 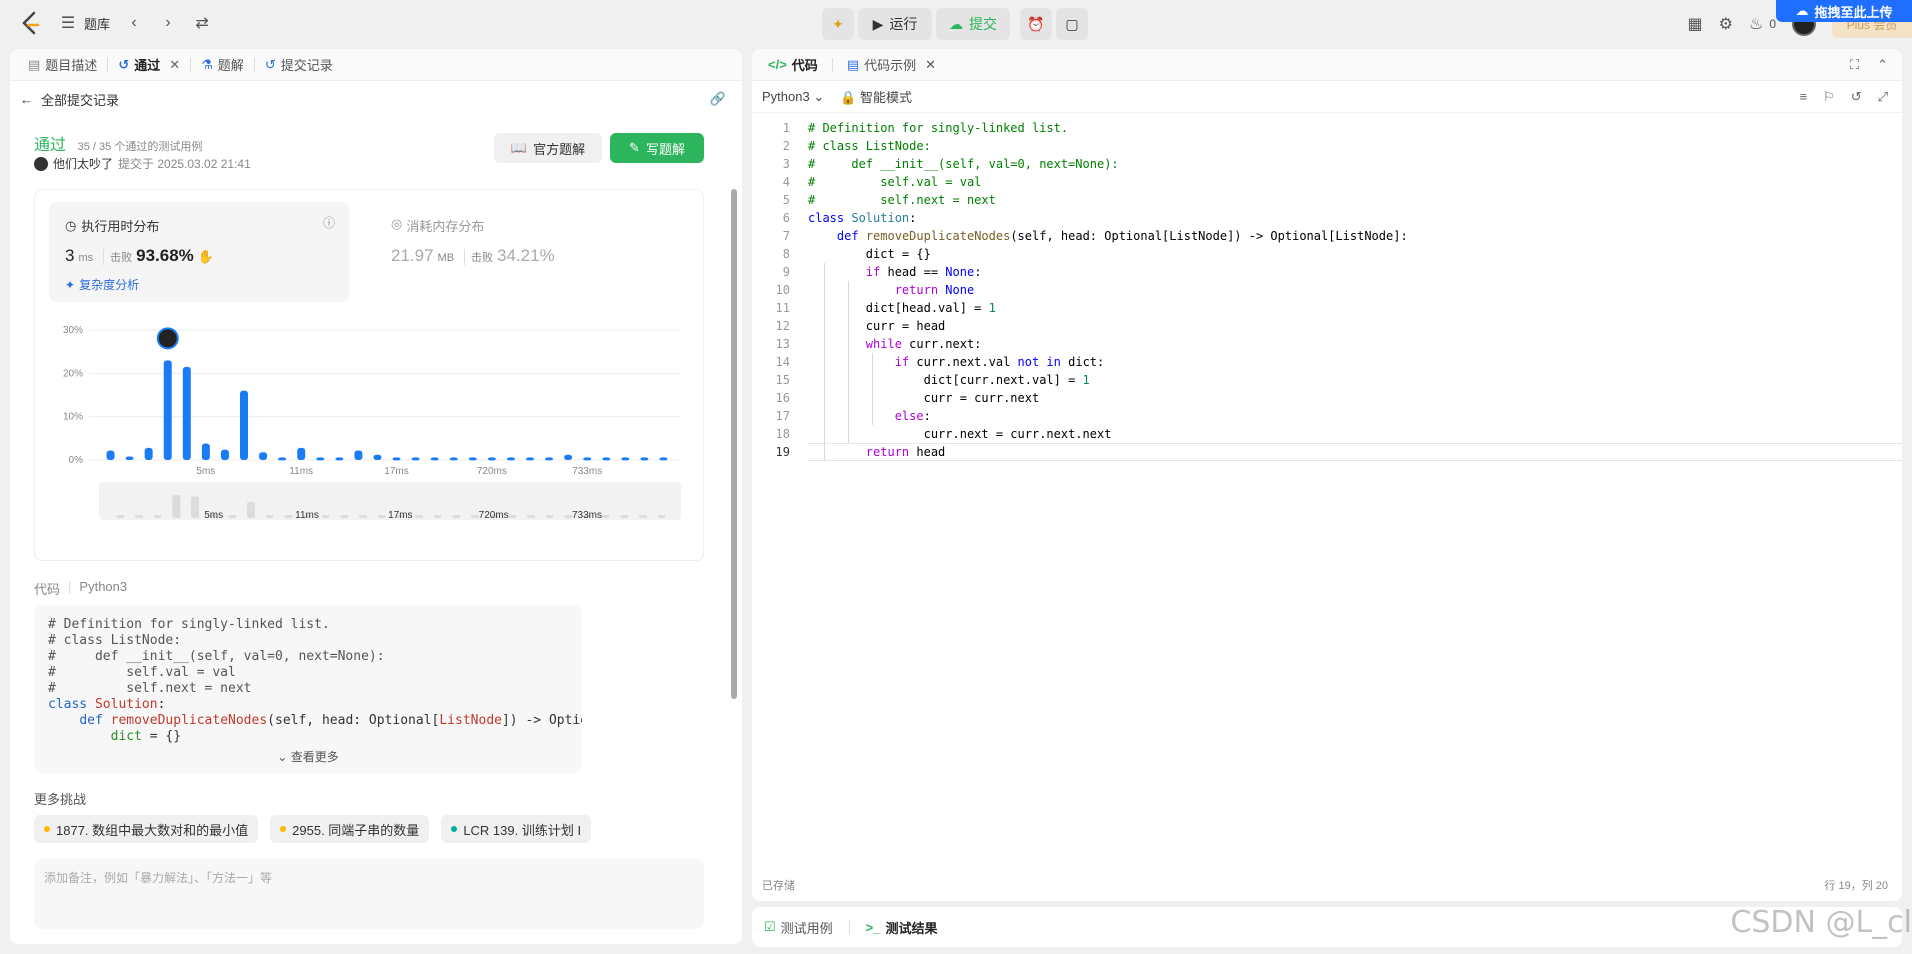 What do you see at coordinates (299, 65) in the screenshot?
I see `tab-submissions: ↺ 提交记录` at bounding box center [299, 65].